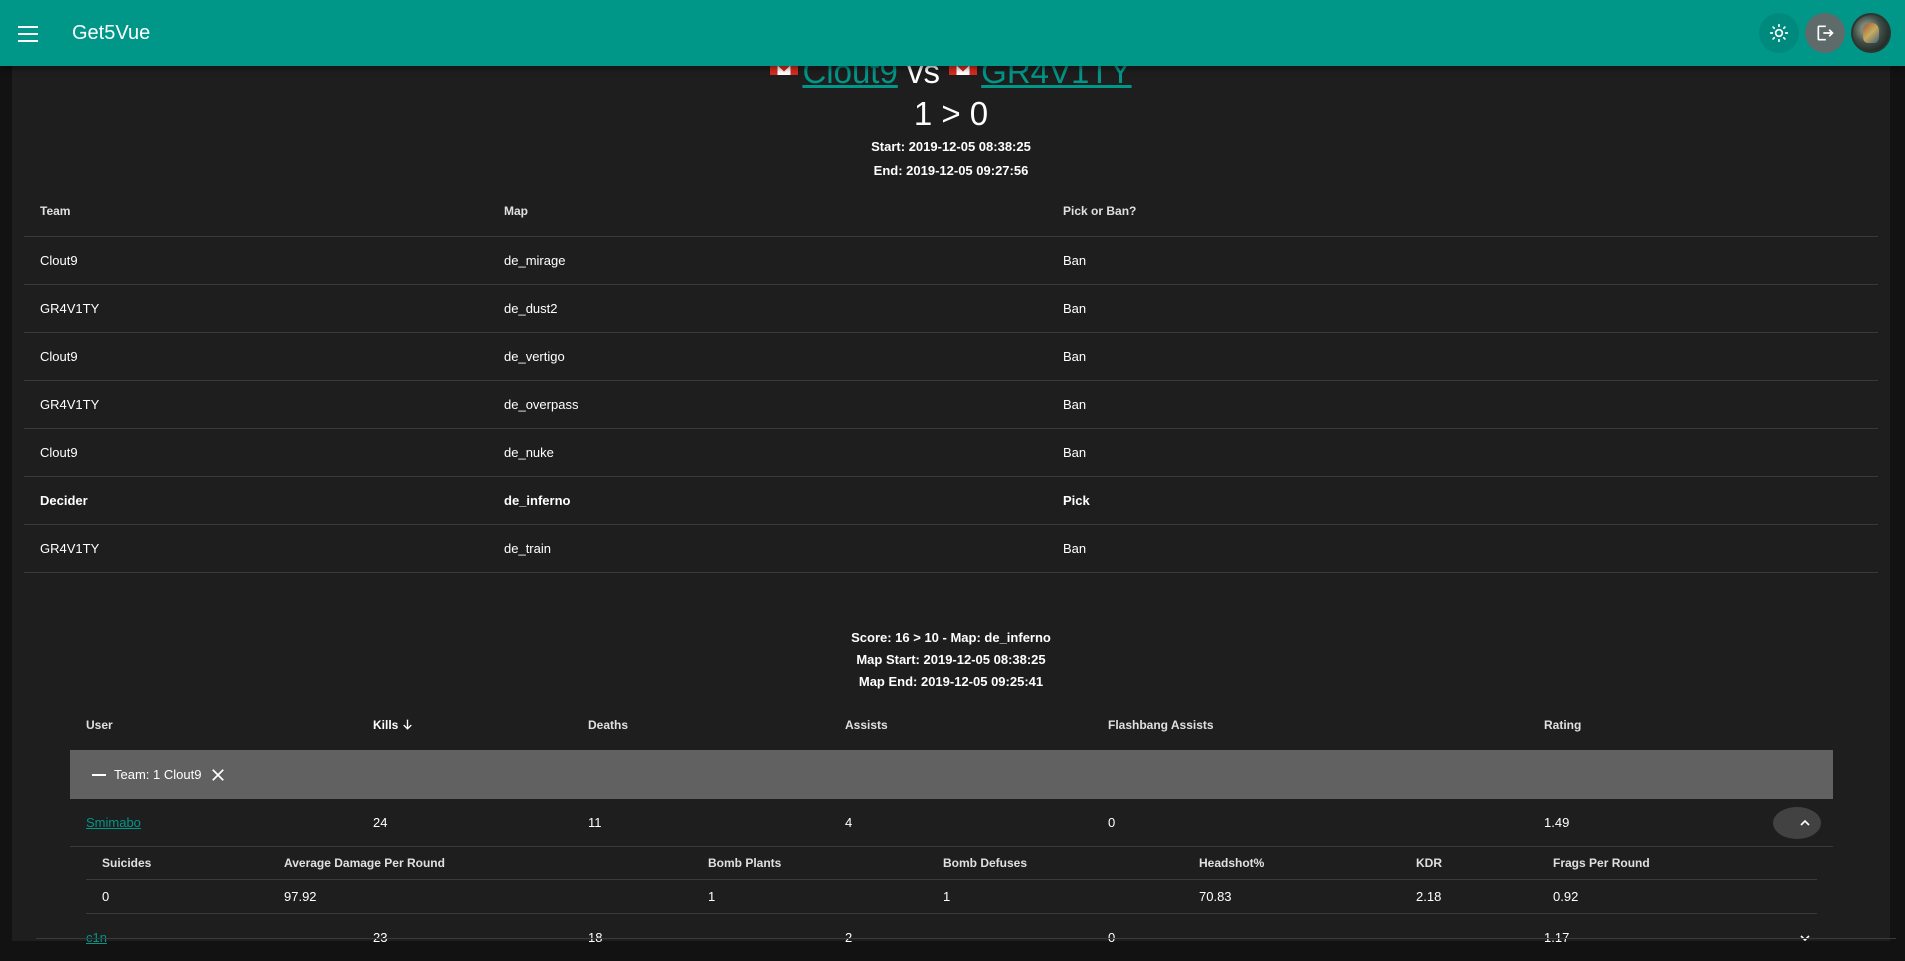 This screenshot has width=1905, height=961. What do you see at coordinates (951, 170) in the screenshot?
I see `match-end-time: End: 2019-12-05 09:27:56` at bounding box center [951, 170].